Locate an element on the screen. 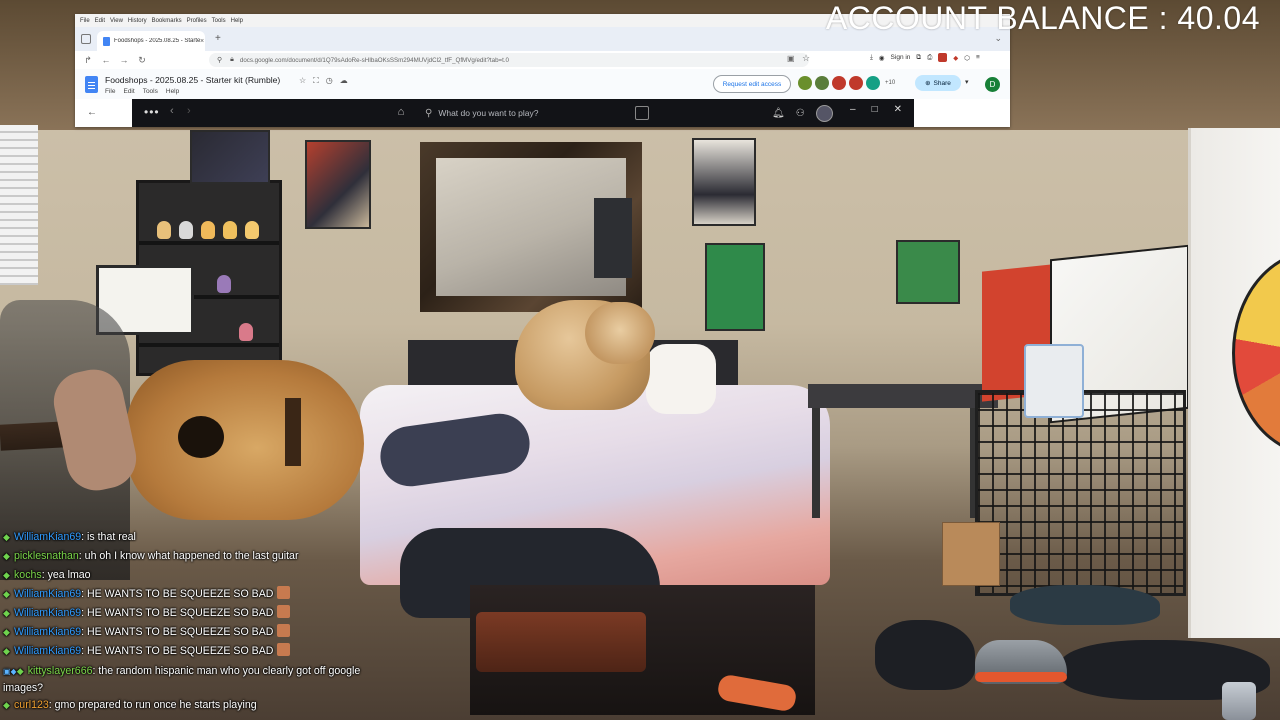  maximize-icon: □ is located at coordinates (875, 109).